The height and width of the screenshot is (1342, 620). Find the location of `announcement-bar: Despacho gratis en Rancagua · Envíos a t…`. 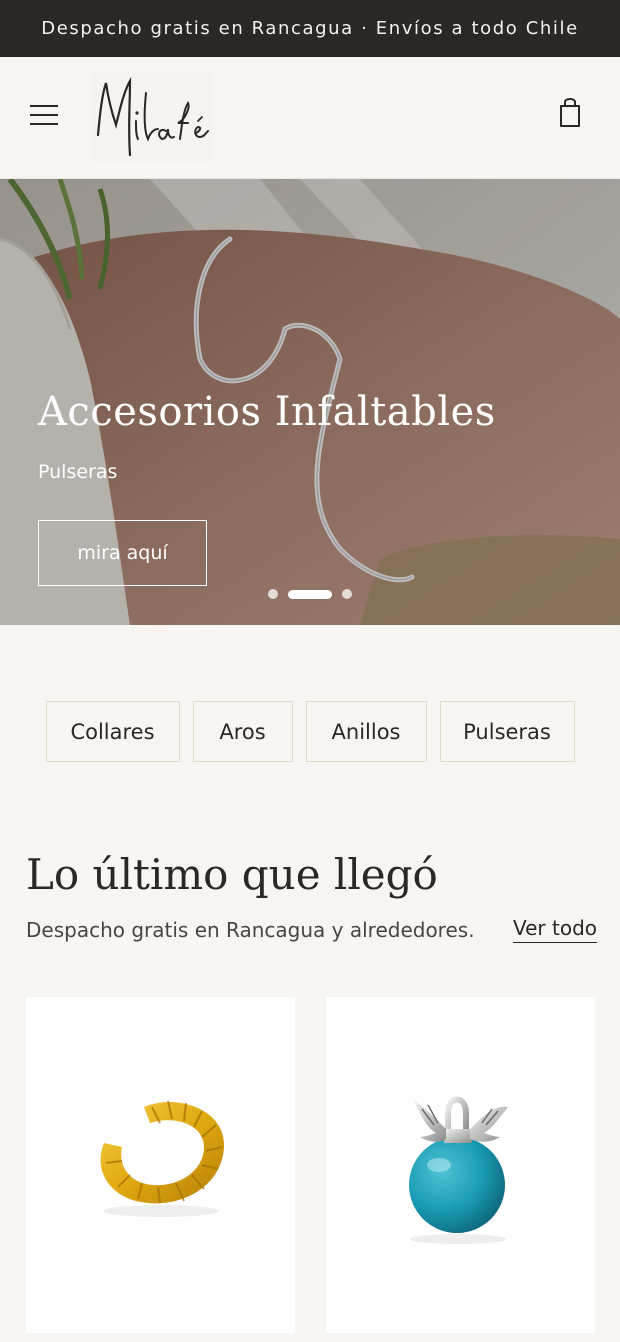

announcement-bar: Despacho gratis en Rancagua · Envíos a t… is located at coordinates (310, 28).